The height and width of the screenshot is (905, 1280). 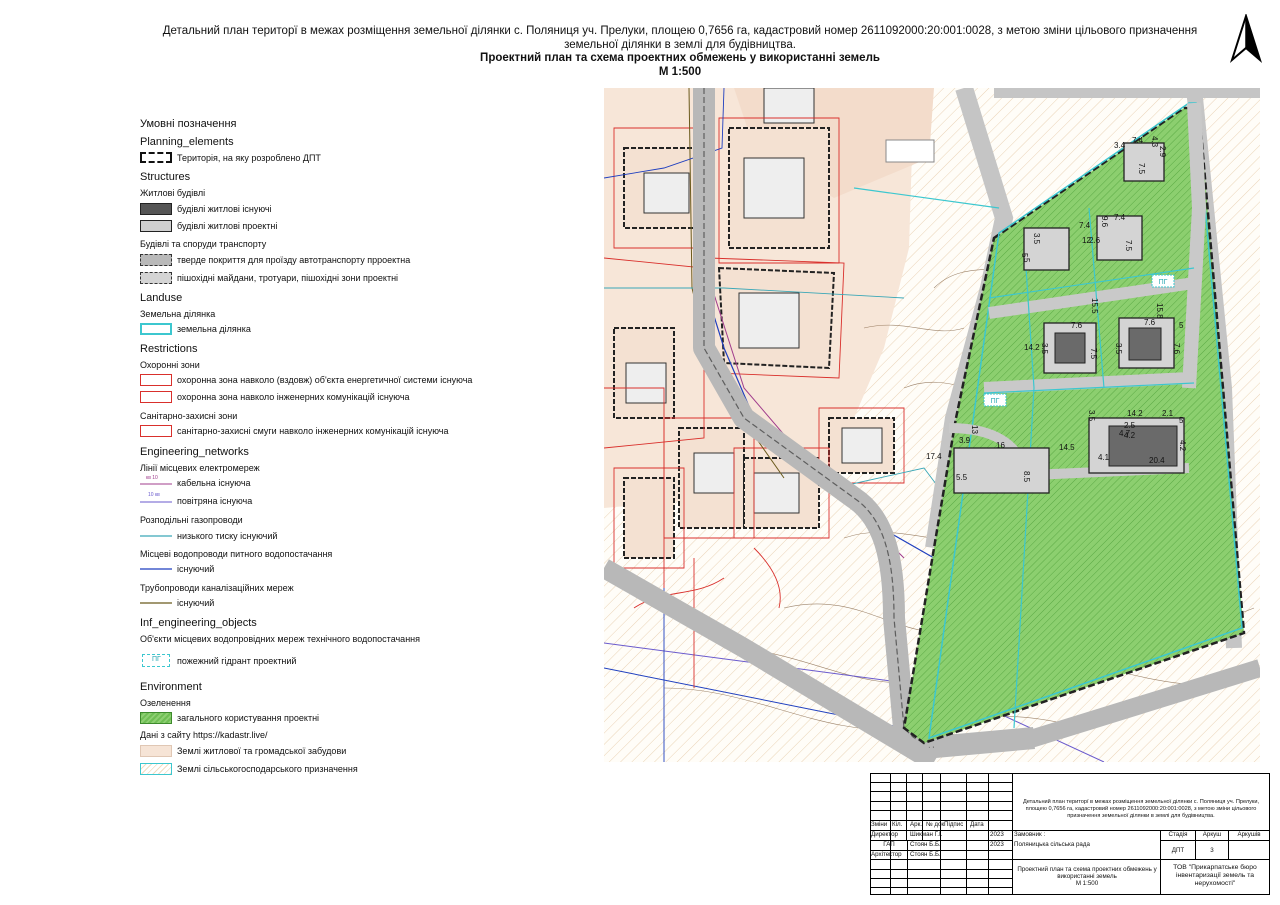 What do you see at coordinates (189, 416) in the screenshot?
I see `legend-sub-sanitary: Санітарно-захисні зони` at bounding box center [189, 416].